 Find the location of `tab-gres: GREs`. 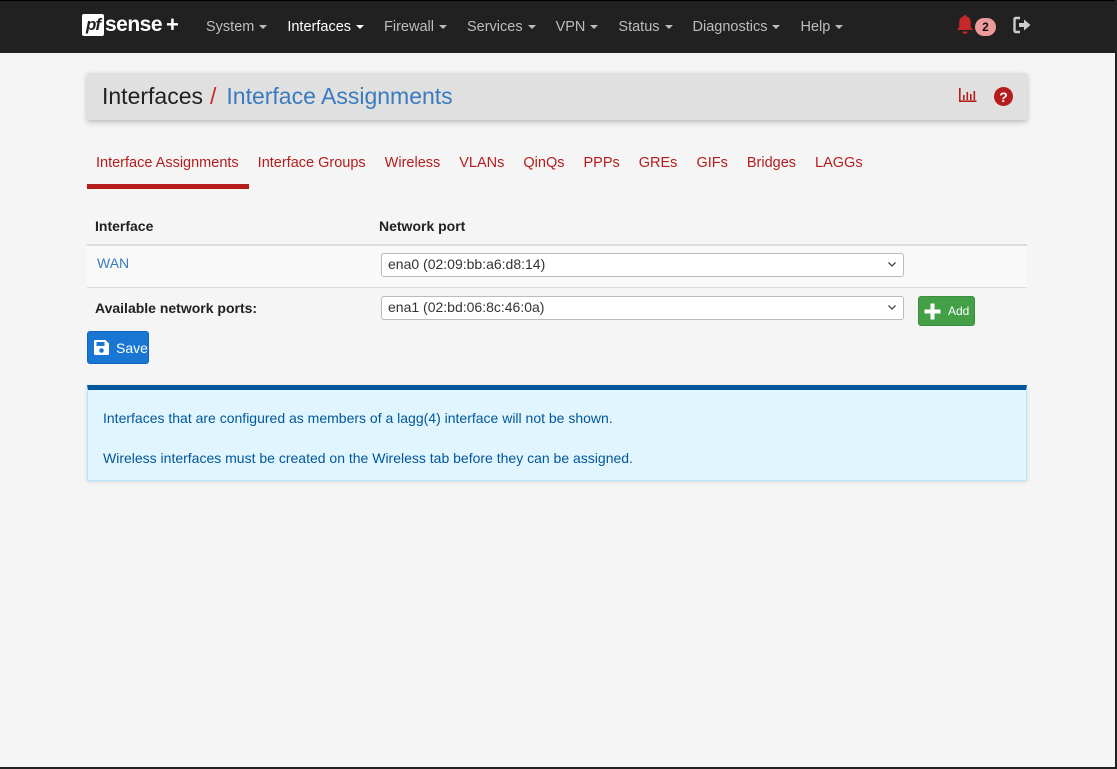

tab-gres: GREs is located at coordinates (659, 169).